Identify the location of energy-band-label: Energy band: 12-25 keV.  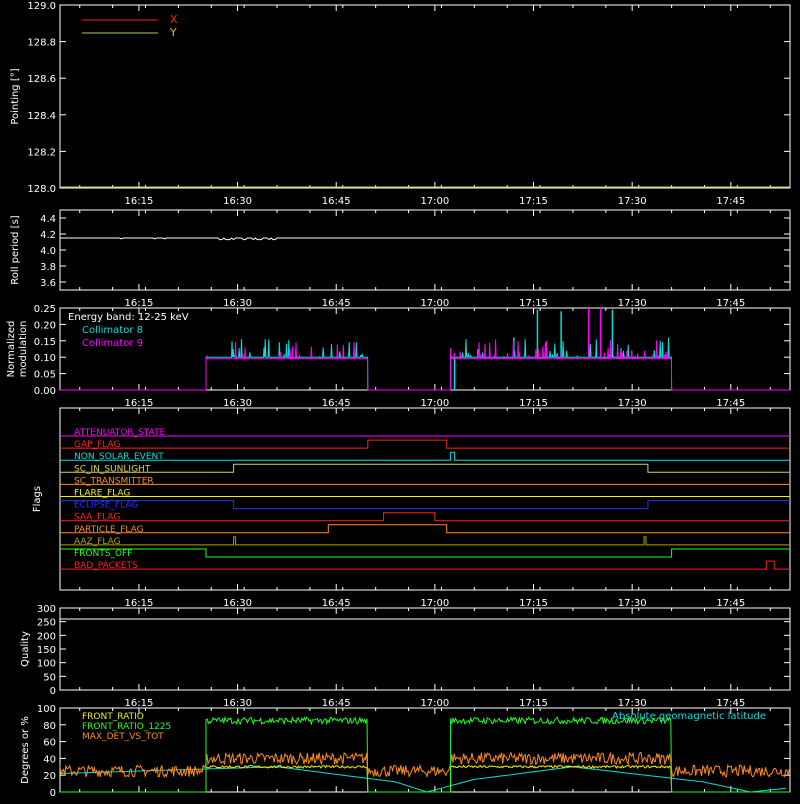
(128, 317).